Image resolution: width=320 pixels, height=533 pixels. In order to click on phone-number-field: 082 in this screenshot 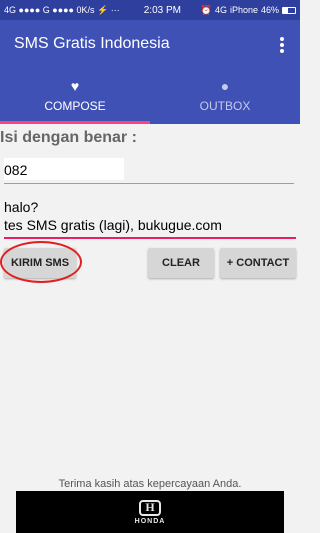, I will do `click(149, 171)`.